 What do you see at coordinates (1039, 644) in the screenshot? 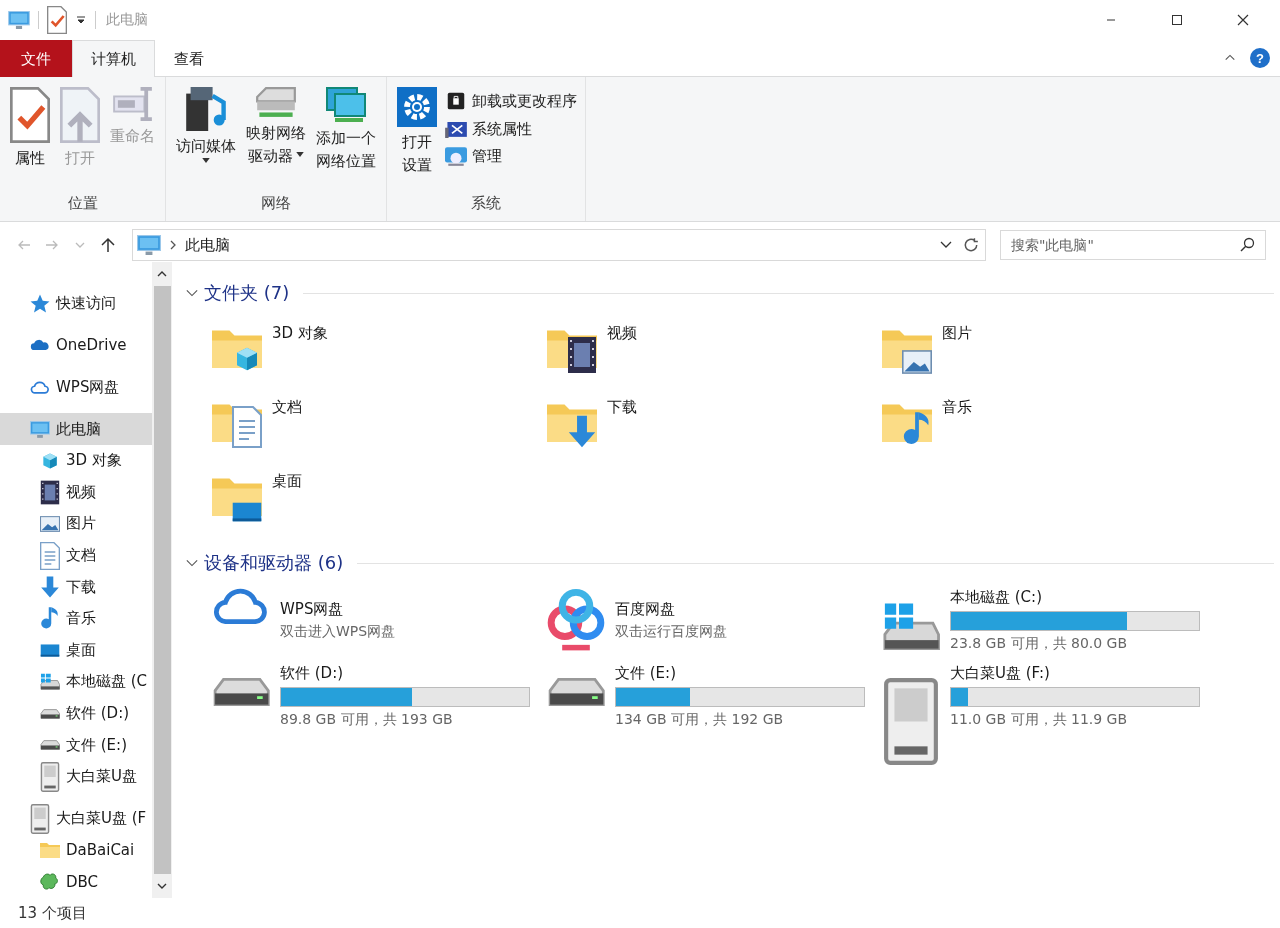
I see `drive-space: 23.8 GB 可用，共 80.0 GB` at bounding box center [1039, 644].